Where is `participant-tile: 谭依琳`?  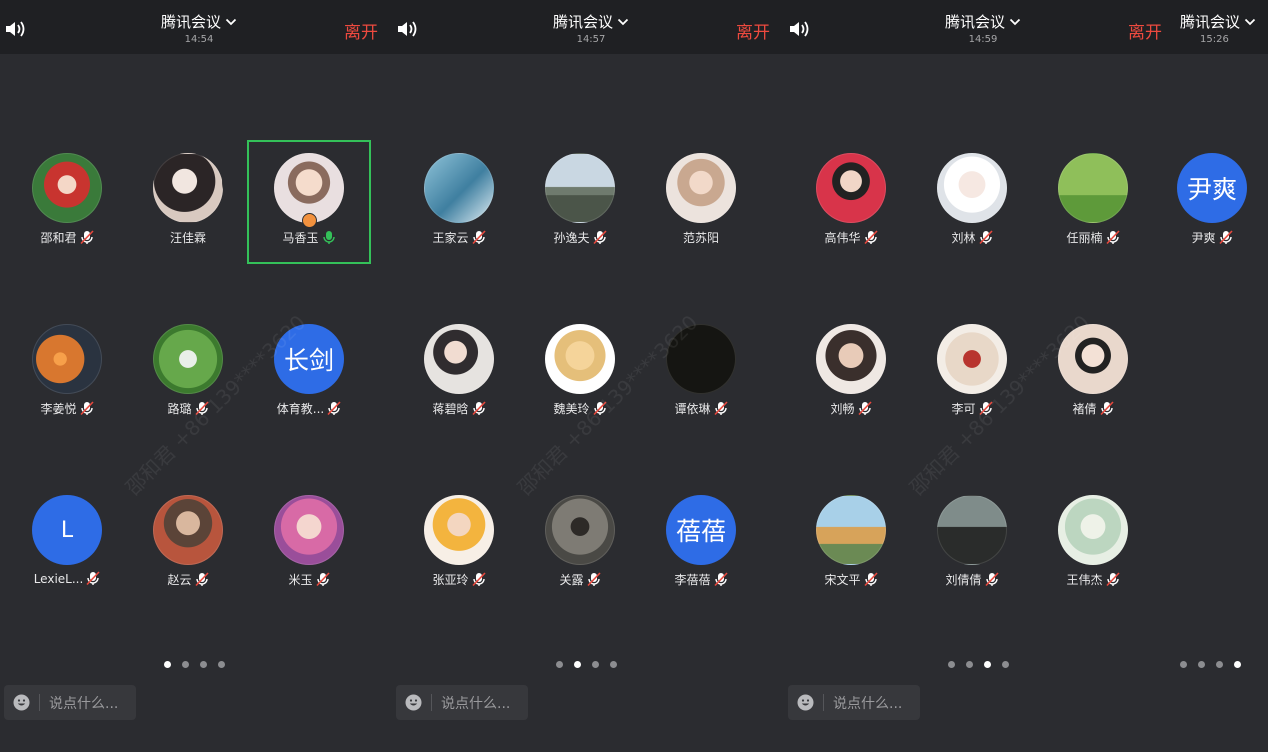 participant-tile: 谭依琳 is located at coordinates (701, 373).